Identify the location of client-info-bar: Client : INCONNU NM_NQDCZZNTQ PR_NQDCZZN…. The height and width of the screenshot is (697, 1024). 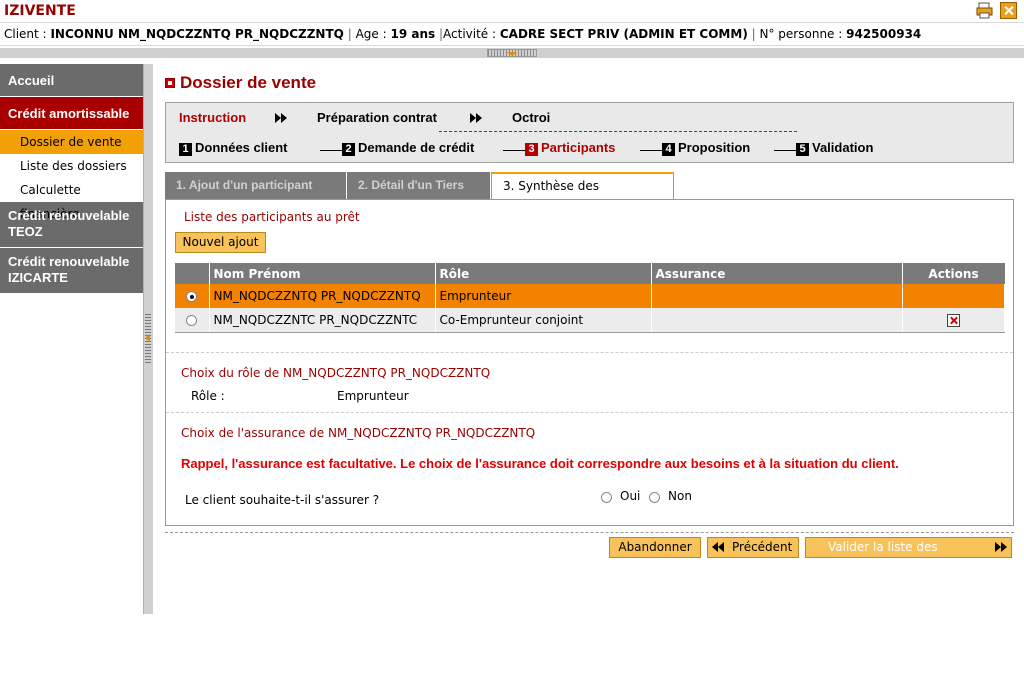
(512, 34).